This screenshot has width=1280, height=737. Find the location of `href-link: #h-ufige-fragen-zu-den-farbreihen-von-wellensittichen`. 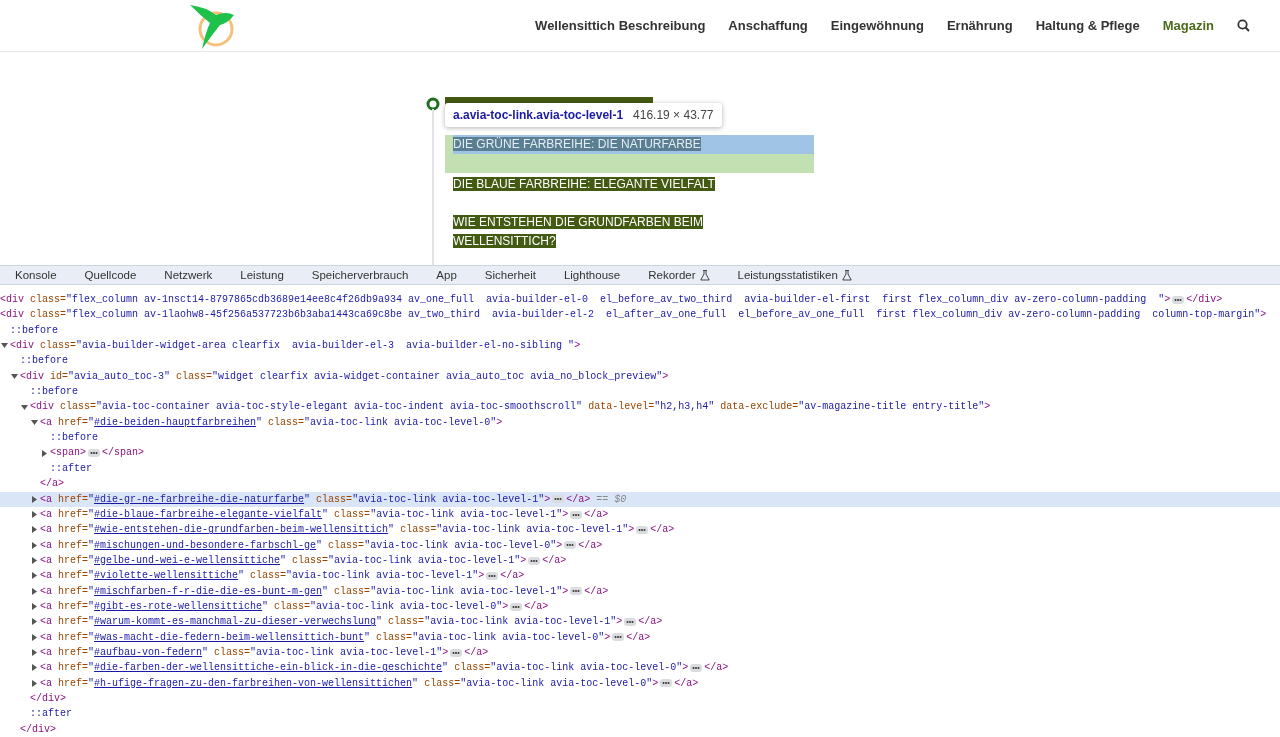

href-link: #h-ufige-fragen-zu-den-farbreihen-von-wellensittichen is located at coordinates (253, 683).